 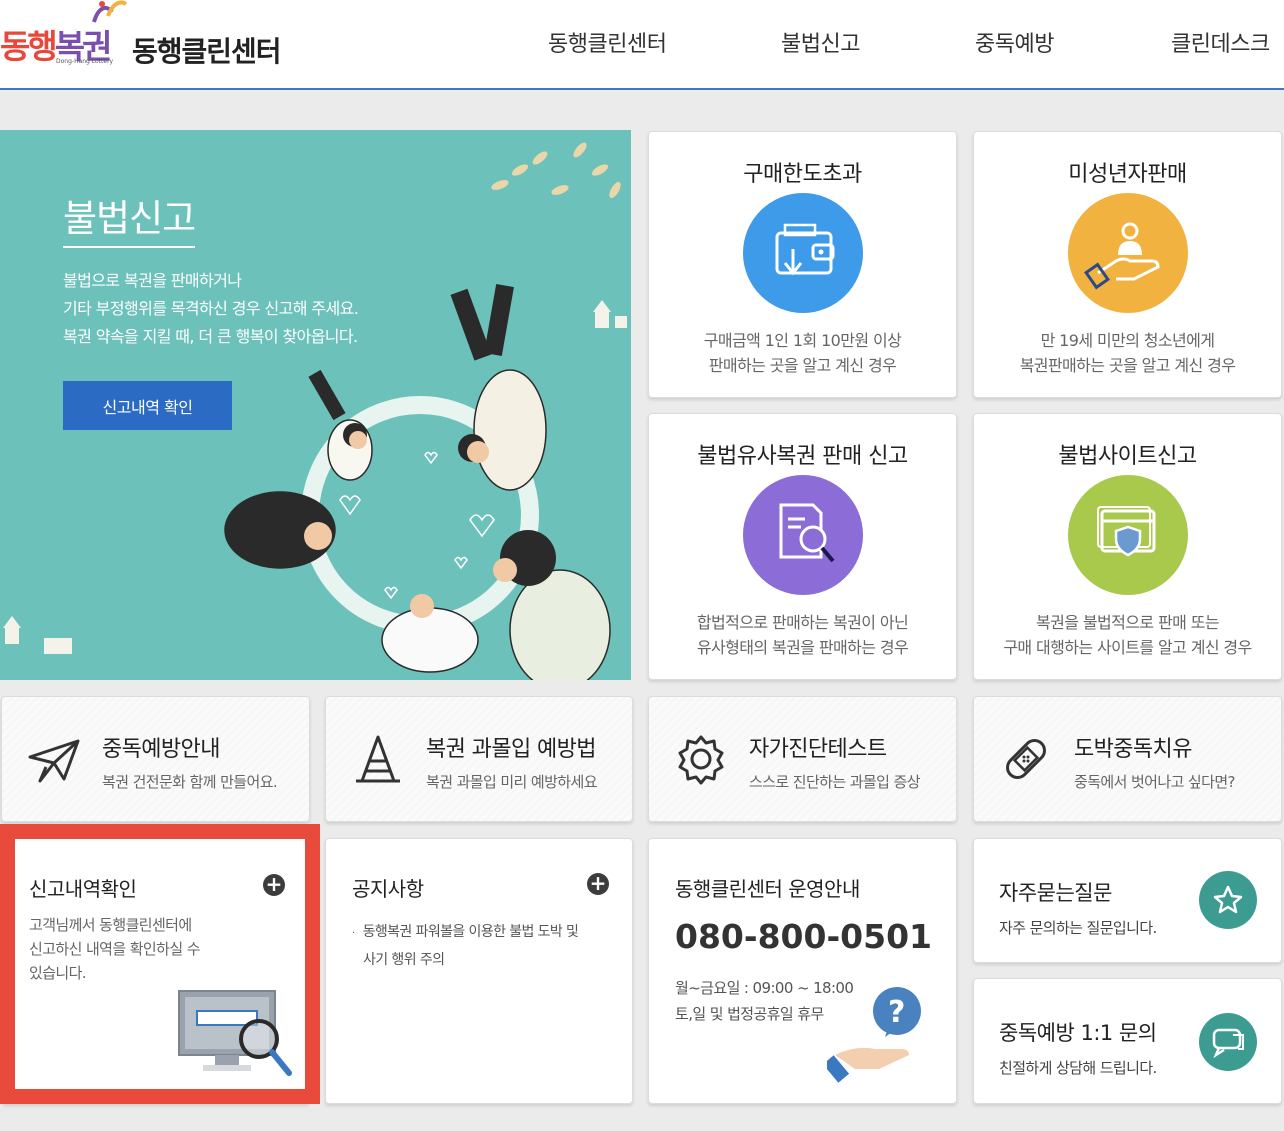 What do you see at coordinates (147, 405) in the screenshot?
I see `report-history-button: 신고내역 확인` at bounding box center [147, 405].